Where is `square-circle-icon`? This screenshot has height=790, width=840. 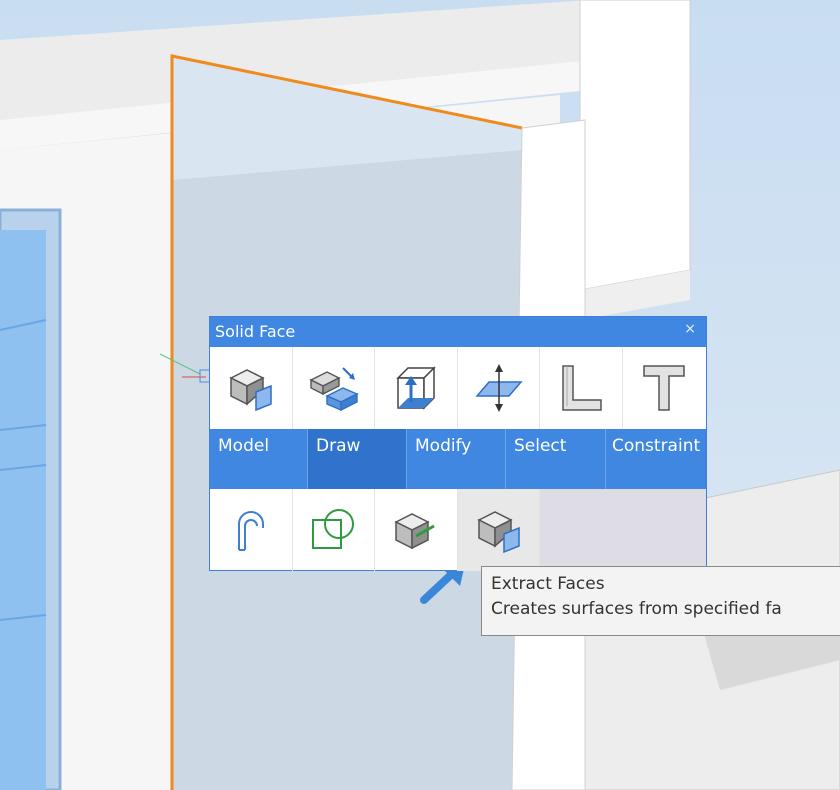 square-circle-icon is located at coordinates (333, 529).